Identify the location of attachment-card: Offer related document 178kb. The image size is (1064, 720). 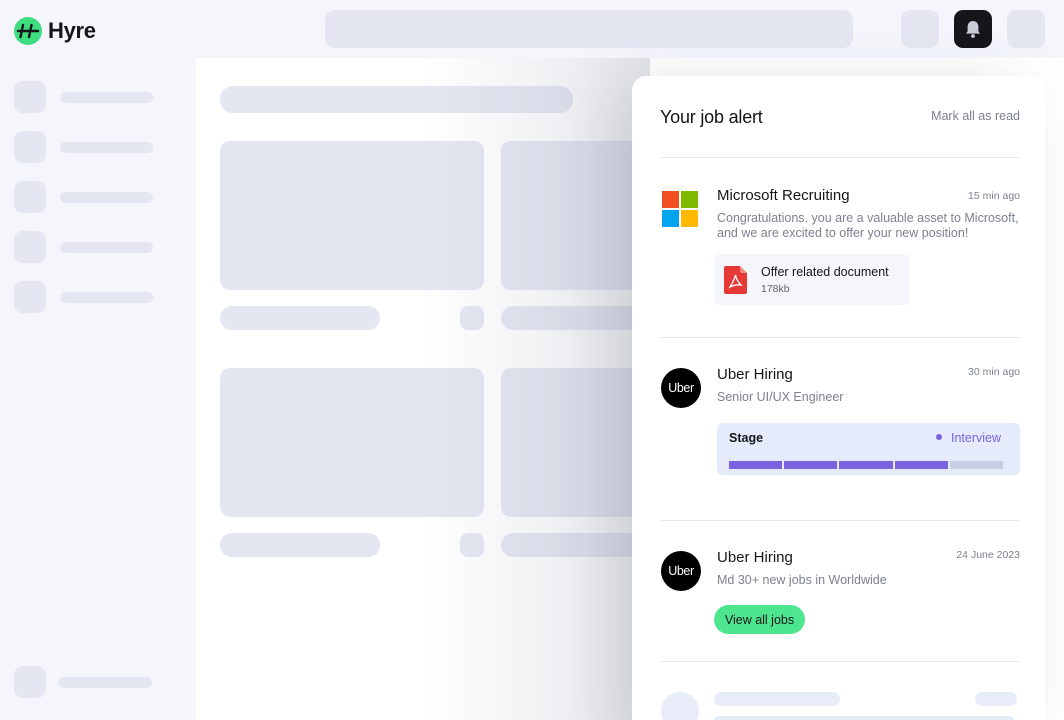
(811, 279).